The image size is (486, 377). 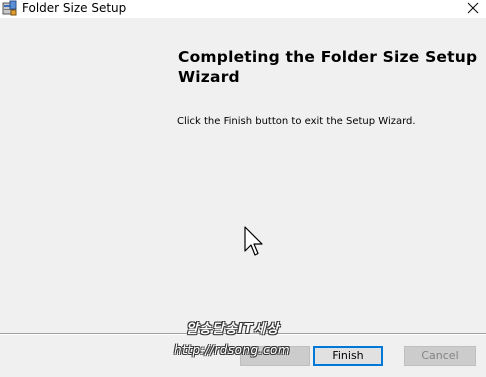 I want to click on close-button, so click(x=473, y=8).